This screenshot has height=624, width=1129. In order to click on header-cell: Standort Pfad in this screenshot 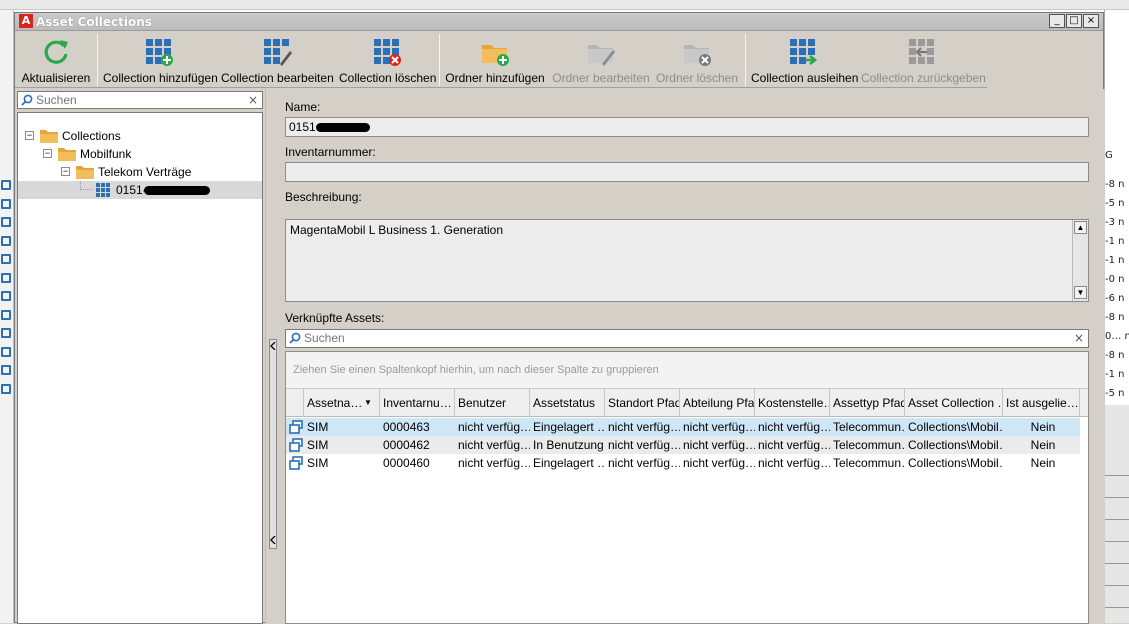, I will do `click(642, 403)`.